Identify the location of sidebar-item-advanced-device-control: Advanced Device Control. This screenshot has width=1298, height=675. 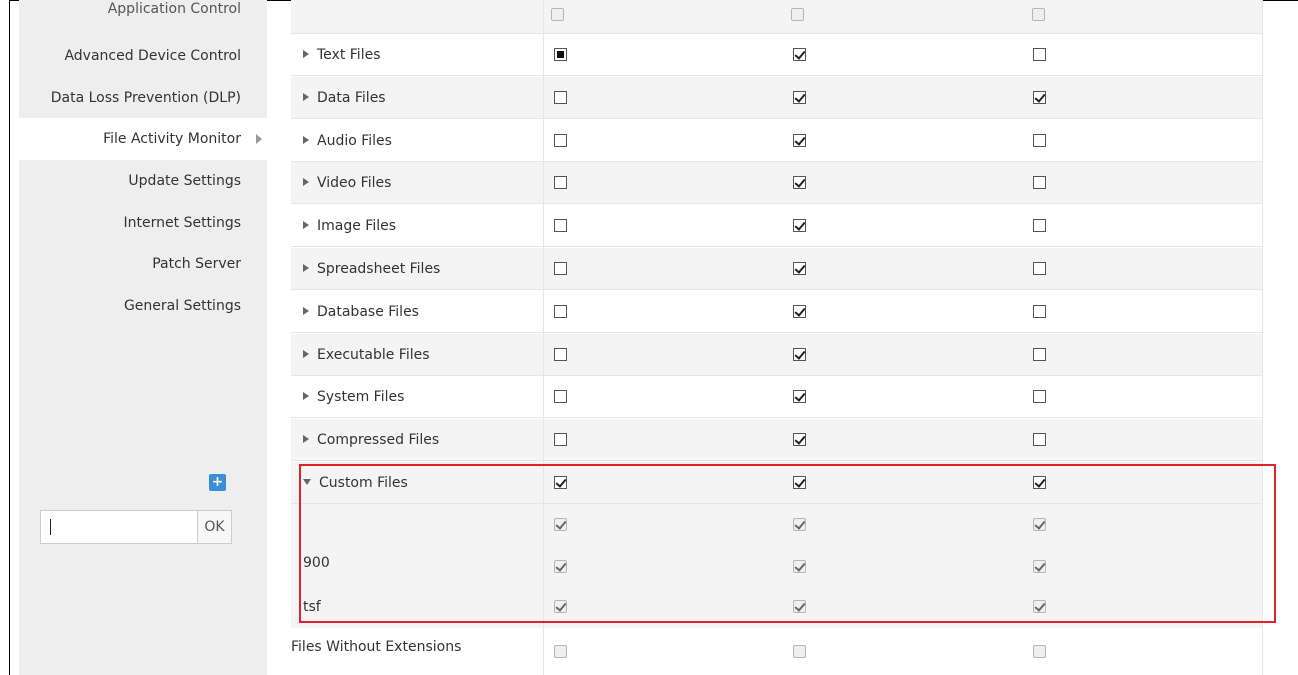
(143, 56).